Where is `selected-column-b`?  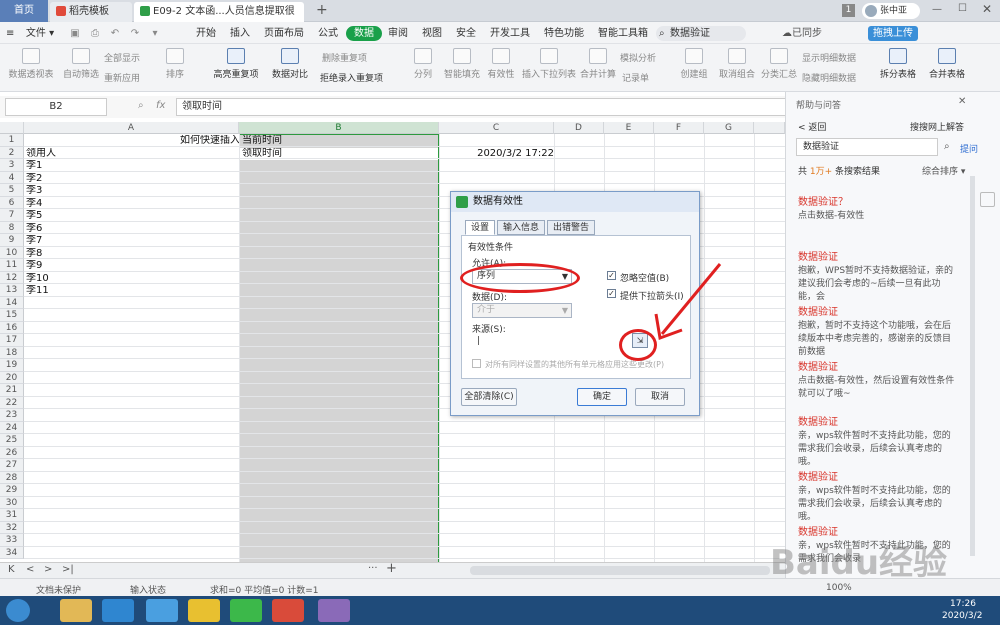 selected-column-b is located at coordinates (339, 348).